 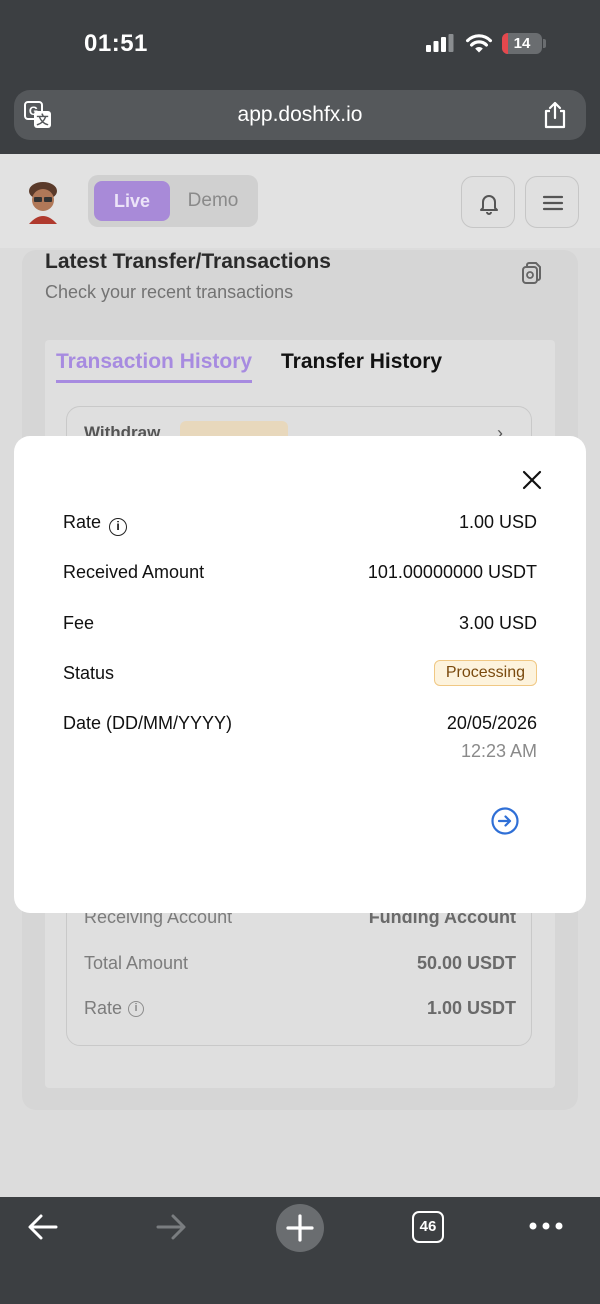 I want to click on battery-percent: 14, so click(x=522, y=43).